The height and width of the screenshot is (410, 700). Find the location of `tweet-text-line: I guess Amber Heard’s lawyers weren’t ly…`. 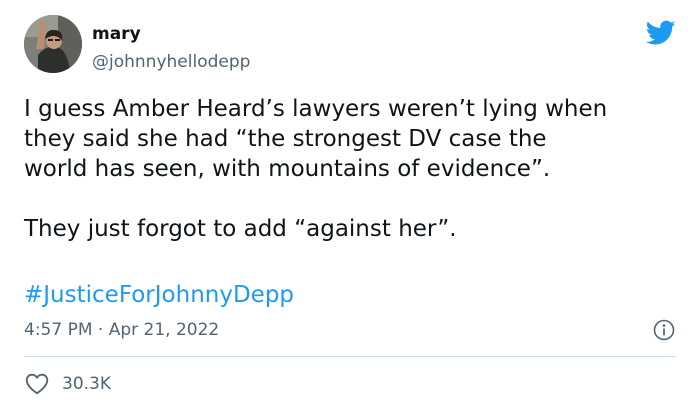

tweet-text-line: I guess Amber Heard’s lawyers weren’t ly… is located at coordinates (316, 109).